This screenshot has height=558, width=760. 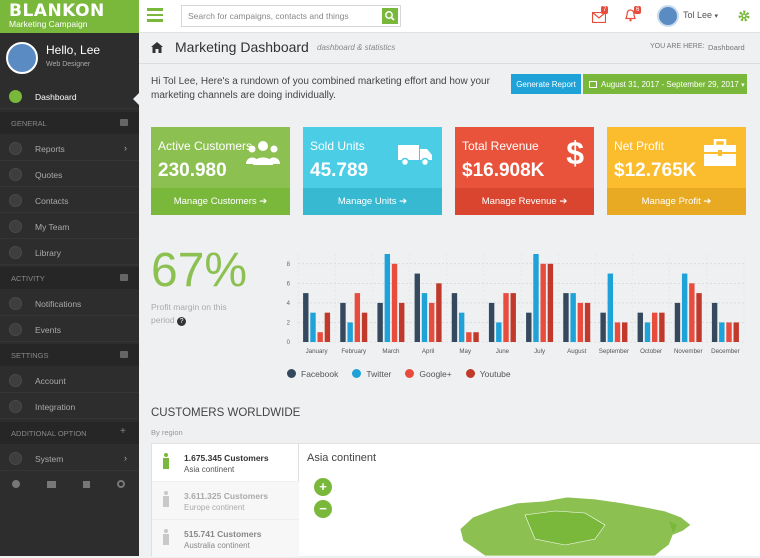 What do you see at coordinates (380, 322) in the screenshot?
I see `bar-facebook-march` at bounding box center [380, 322].